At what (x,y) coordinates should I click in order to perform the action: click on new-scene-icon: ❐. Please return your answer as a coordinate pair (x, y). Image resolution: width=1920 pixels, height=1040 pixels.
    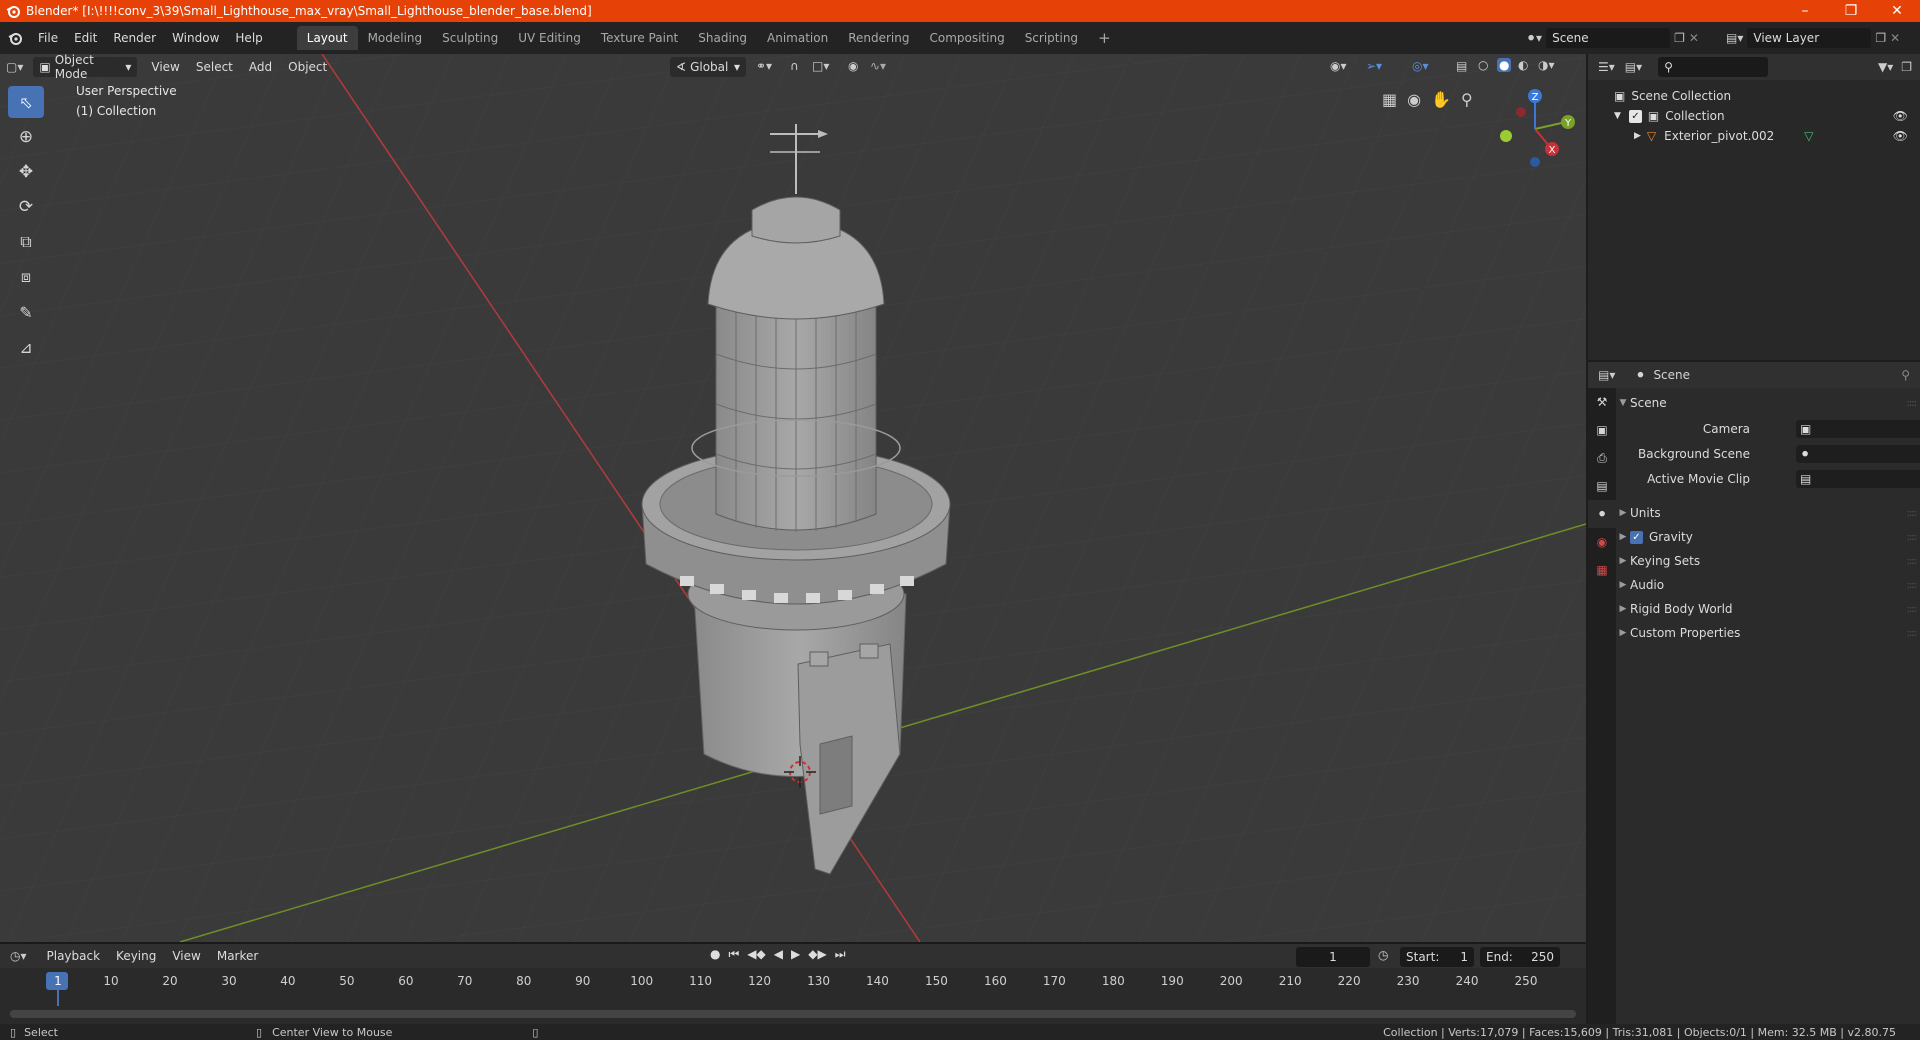
    Looking at the image, I should click on (1679, 38).